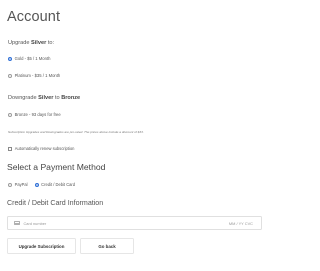 The width and height of the screenshot is (320, 271). Describe the element at coordinates (32, 58) in the screenshot. I see `upgrade-option-label: Gold - $5 / 1 Month` at that location.